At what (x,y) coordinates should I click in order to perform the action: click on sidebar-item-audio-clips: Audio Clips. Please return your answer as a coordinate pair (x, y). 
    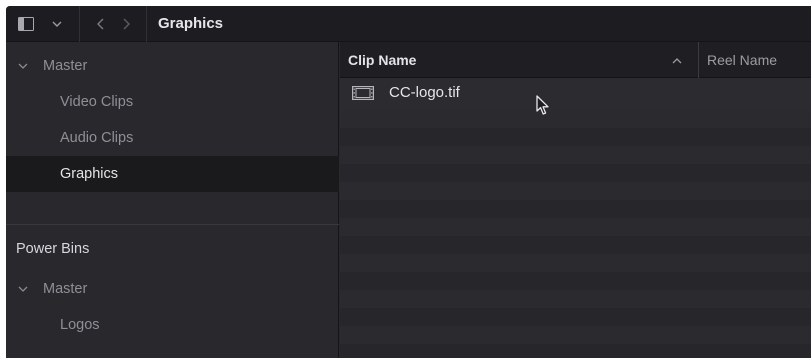
    Looking at the image, I should click on (172, 138).